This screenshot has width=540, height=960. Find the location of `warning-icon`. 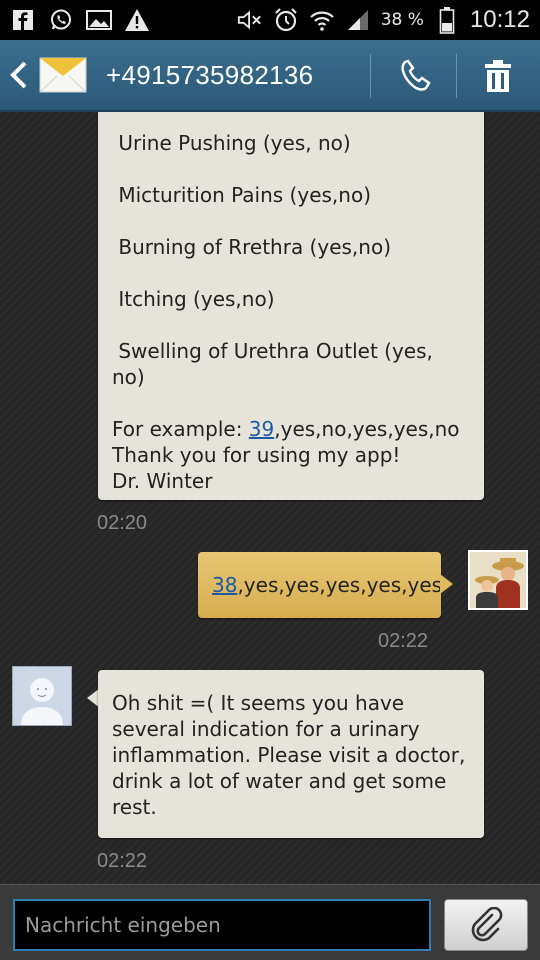

warning-icon is located at coordinates (137, 20).